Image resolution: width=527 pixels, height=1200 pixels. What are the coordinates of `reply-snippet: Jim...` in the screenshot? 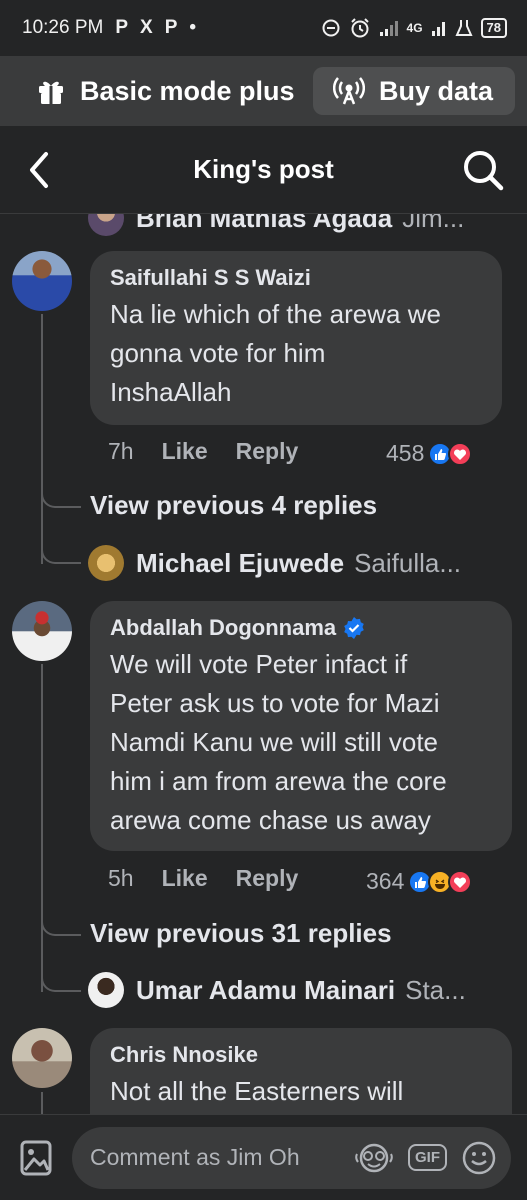 It's located at (433, 223).